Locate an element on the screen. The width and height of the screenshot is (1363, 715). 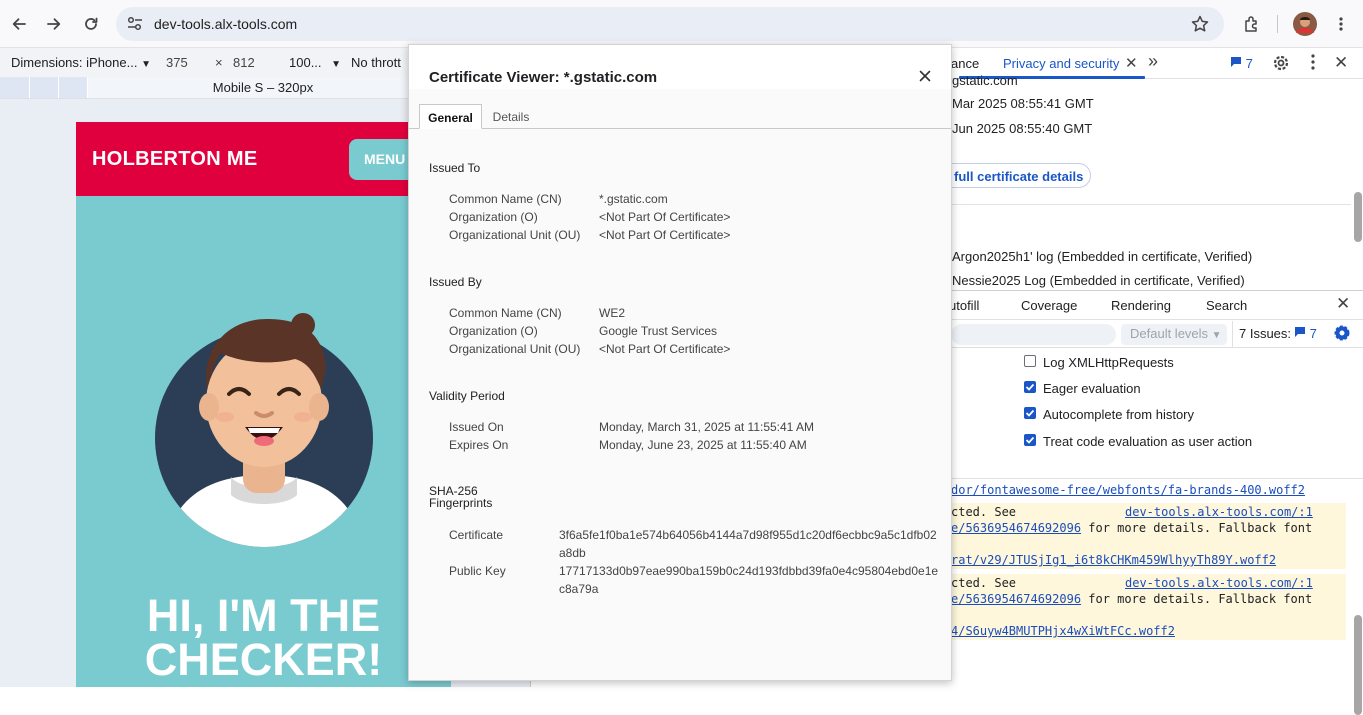
log-levels-select: Default levels ▼ is located at coordinates (1174, 334).